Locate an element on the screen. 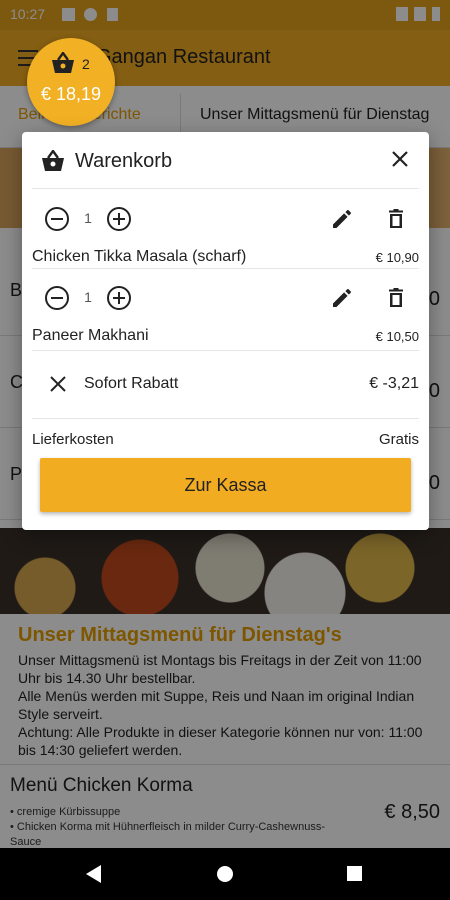 The width and height of the screenshot is (450, 900). cart-item-price: € 10,90 is located at coordinates (397, 257).